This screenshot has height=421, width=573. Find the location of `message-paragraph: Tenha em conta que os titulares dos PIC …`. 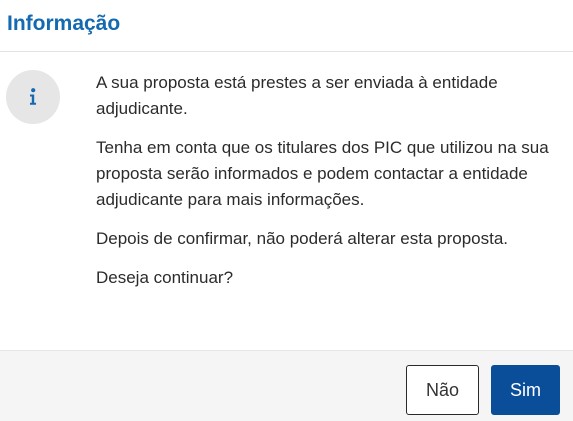

message-paragraph: Tenha em conta que os titulares dos PIC … is located at coordinates (322, 173).